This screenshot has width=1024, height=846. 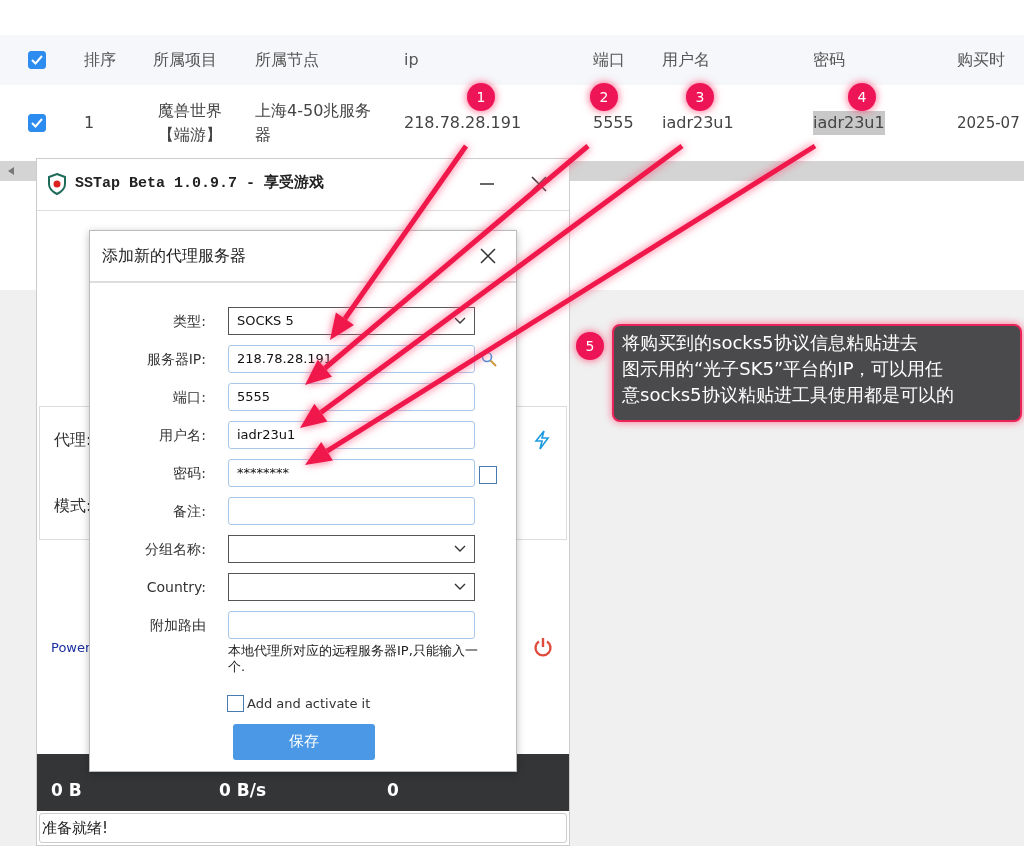 What do you see at coordinates (351, 359) in the screenshot?
I see `input-field: 218.78.28.191` at bounding box center [351, 359].